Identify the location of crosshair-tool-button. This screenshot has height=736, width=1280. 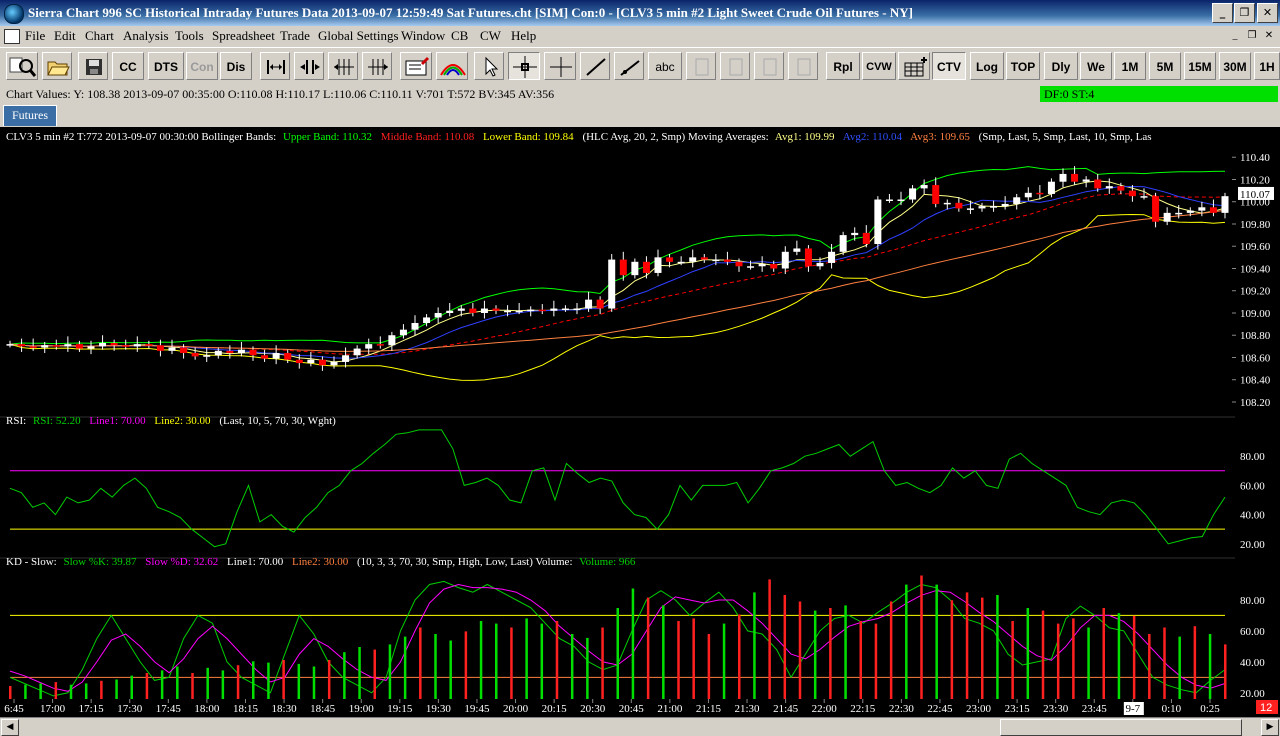
(524, 66).